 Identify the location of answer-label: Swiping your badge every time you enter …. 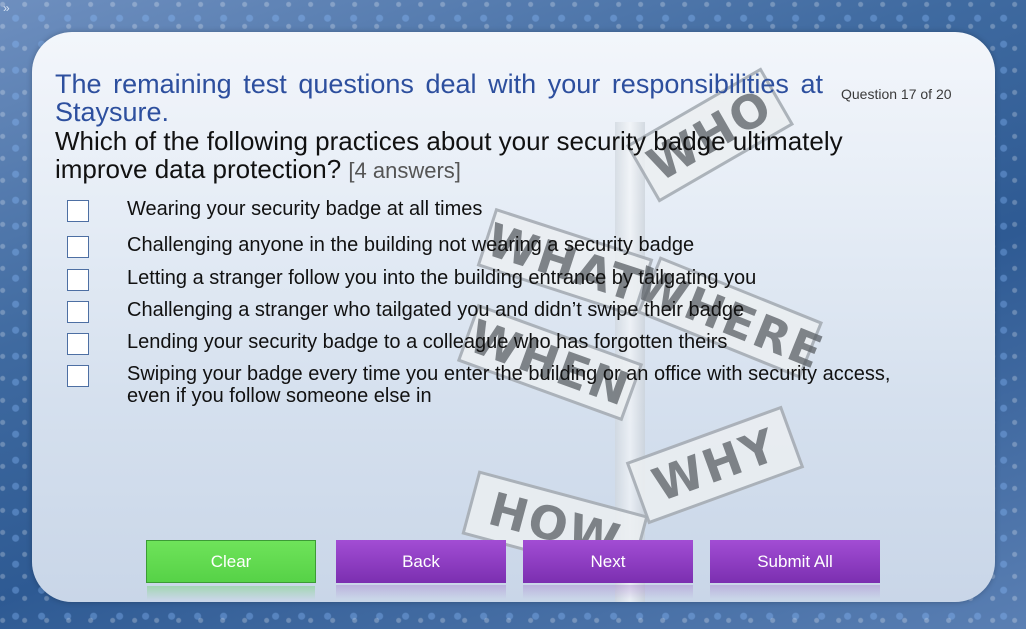
(512, 385).